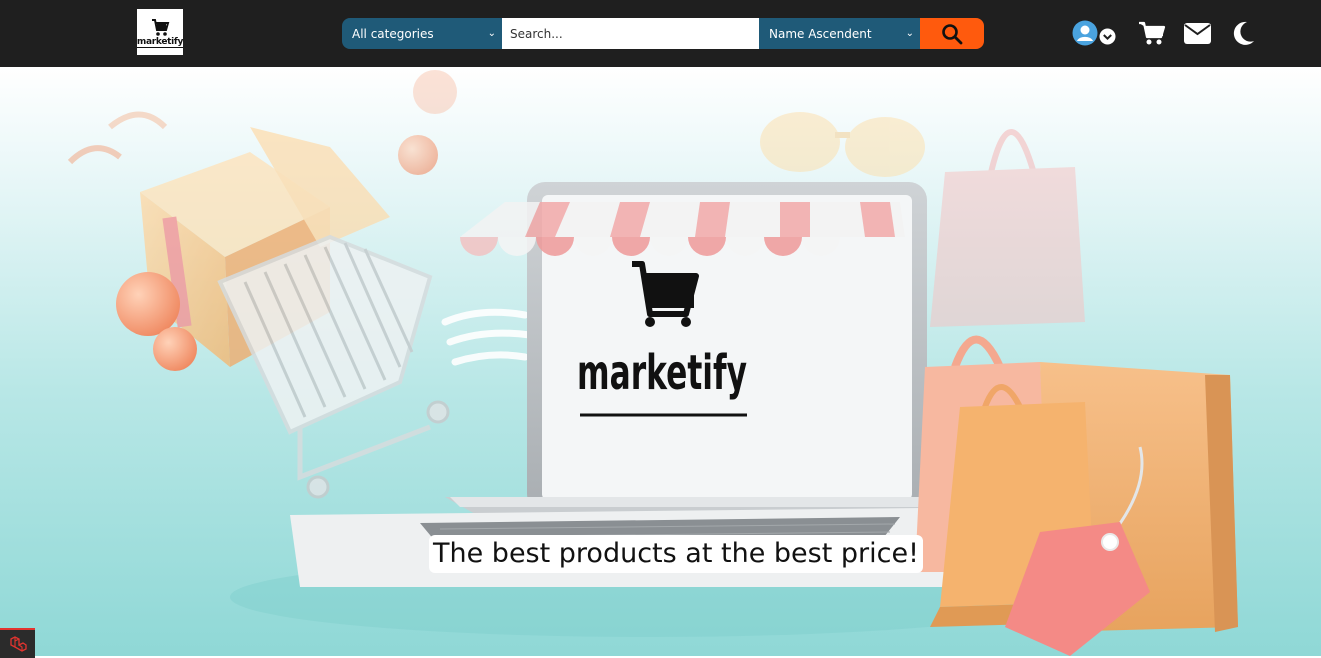 The height and width of the screenshot is (658, 1321). I want to click on user-menu, so click(1095, 33).